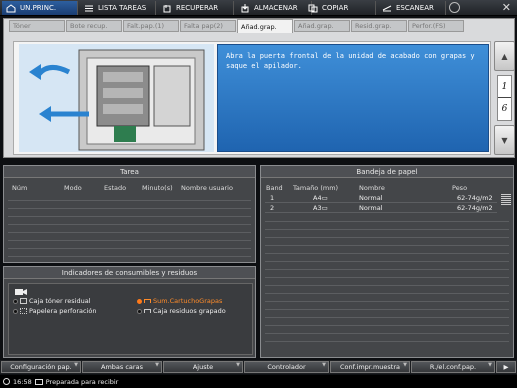 This screenshot has height=388, width=517. I want to click on more-functions-button: ▶, so click(506, 367).